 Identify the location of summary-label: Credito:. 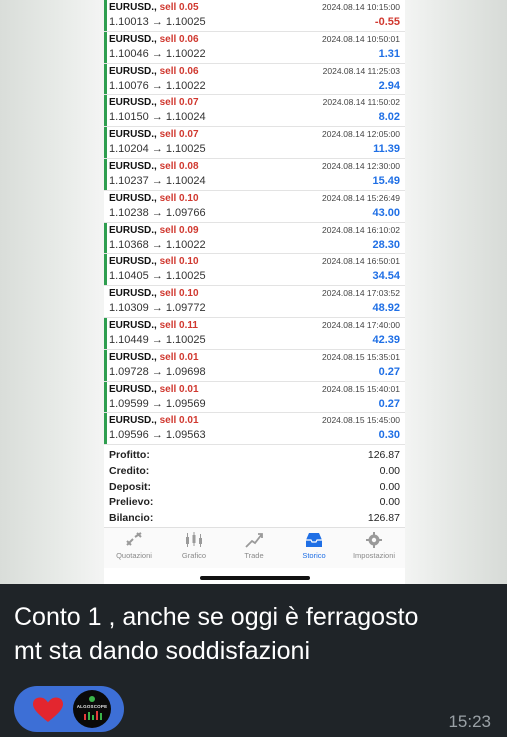
(129, 470).